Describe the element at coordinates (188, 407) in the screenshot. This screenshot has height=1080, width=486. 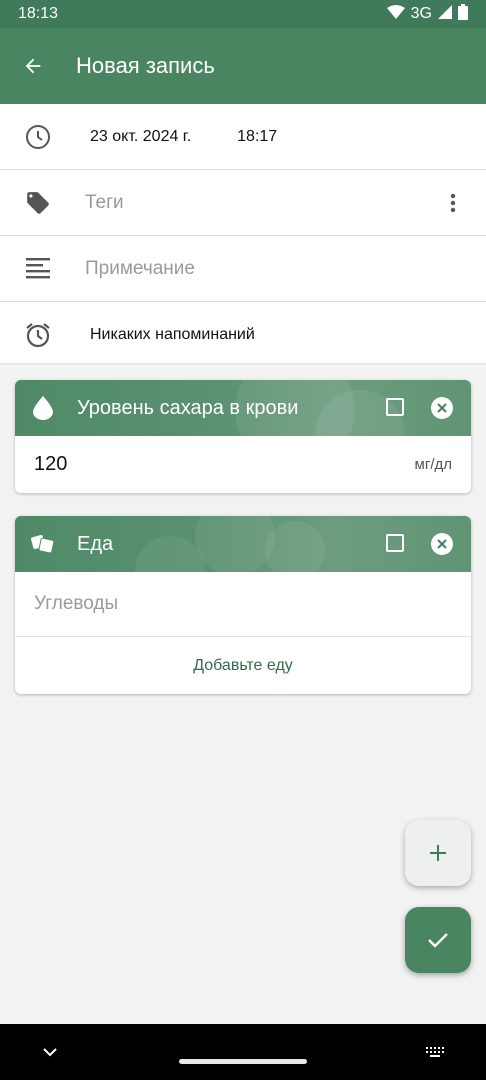
I see `blood-sugar-title: Уровень сахара в крови` at that location.